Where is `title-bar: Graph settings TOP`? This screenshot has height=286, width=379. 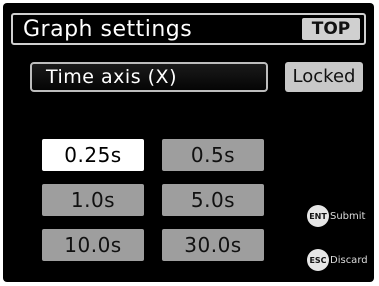
title-bar: Graph settings TOP is located at coordinates (188, 29).